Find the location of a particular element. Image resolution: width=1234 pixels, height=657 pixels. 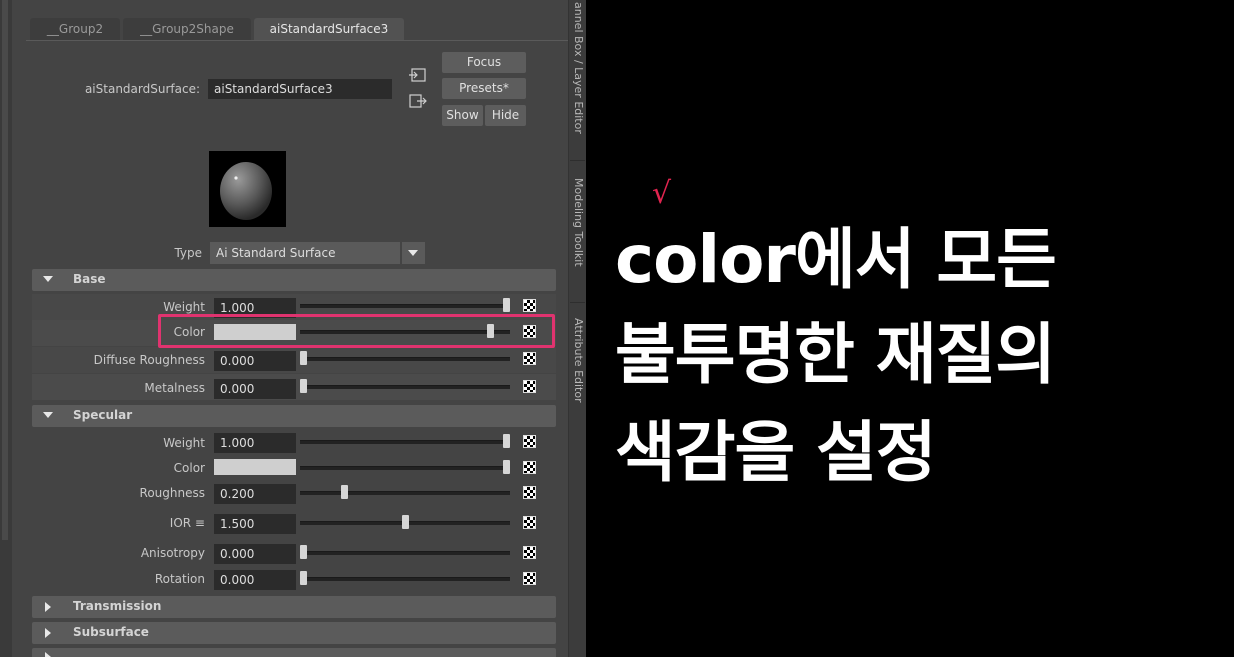

node-name-field: aiStandardSurface3 is located at coordinates (300, 89).